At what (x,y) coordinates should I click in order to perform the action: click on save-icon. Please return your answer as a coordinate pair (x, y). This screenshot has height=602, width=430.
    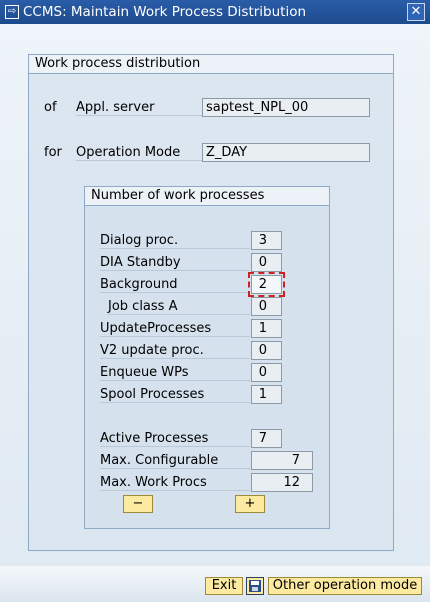
    Looking at the image, I should click on (255, 586).